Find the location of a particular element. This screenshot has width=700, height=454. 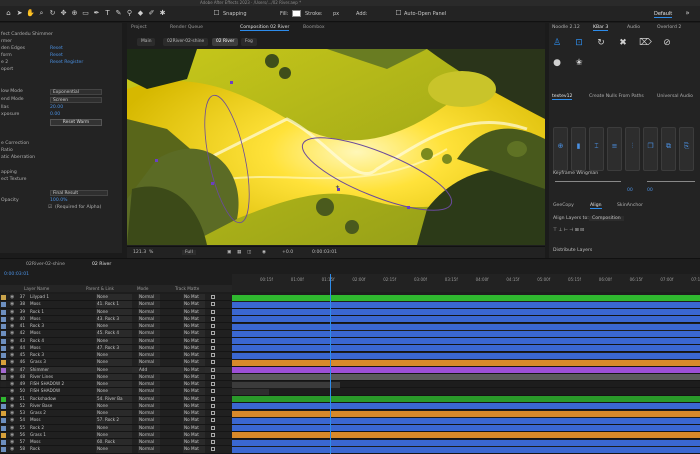

refresh-icon: ↻ is located at coordinates (601, 43).